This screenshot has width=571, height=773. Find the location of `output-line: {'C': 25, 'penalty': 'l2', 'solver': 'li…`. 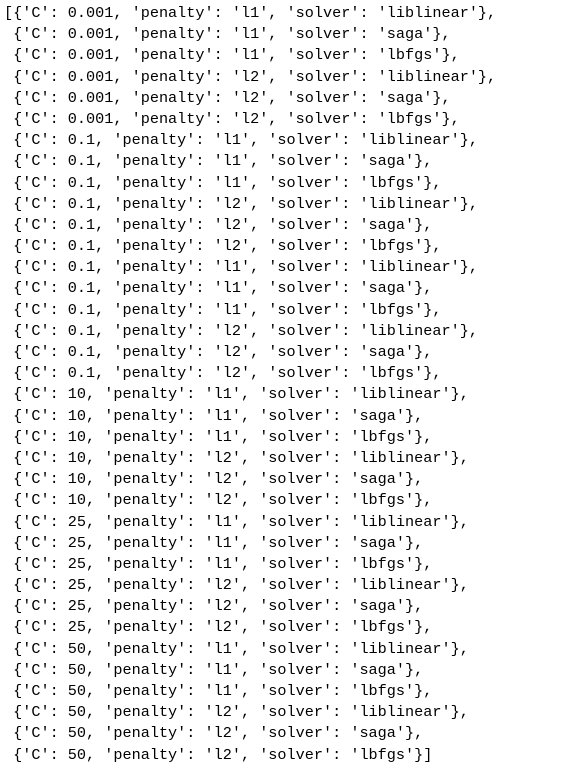

output-line: {'C': 25, 'penalty': 'l2', 'solver': 'li… is located at coordinates (236, 585).